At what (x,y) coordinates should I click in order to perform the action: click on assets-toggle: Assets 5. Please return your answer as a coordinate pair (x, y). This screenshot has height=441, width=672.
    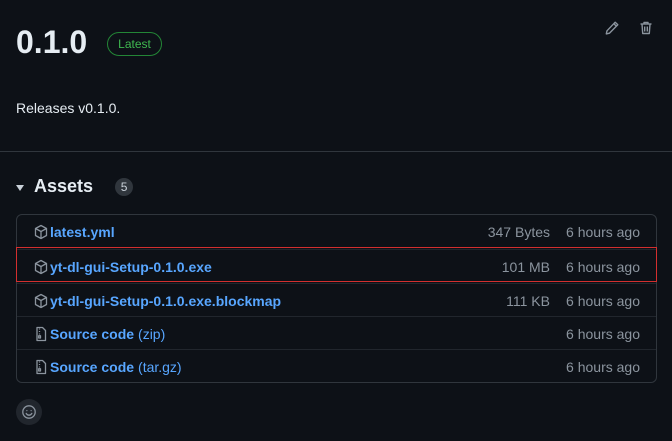
    Looking at the image, I should click on (75, 186).